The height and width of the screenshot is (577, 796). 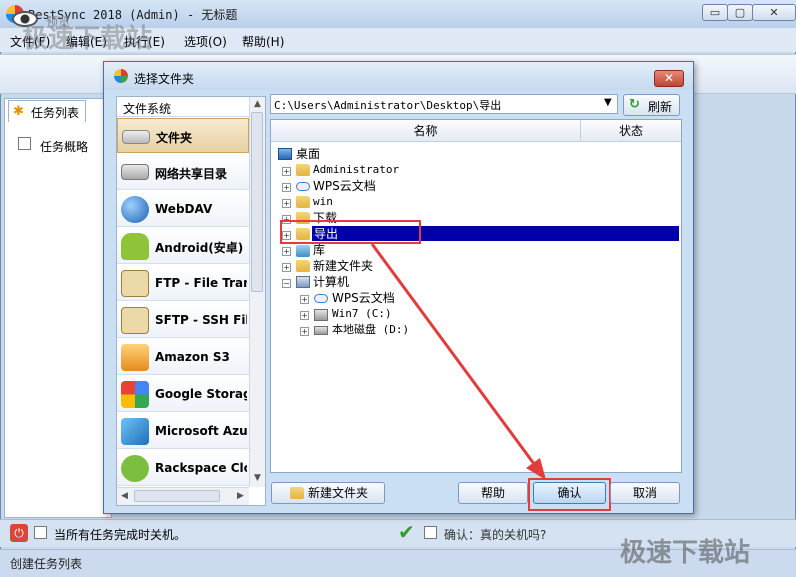 I want to click on azure-icon, so click(x=135, y=431).